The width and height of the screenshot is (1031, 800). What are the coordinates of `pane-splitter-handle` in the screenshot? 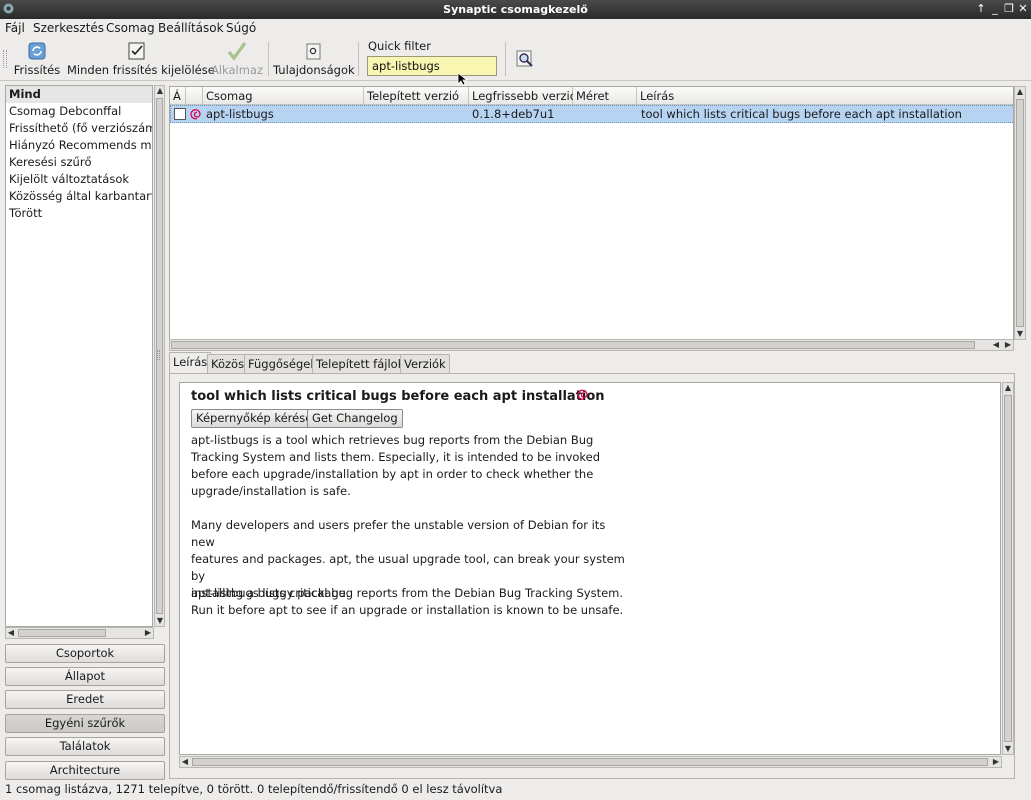 It's located at (158, 355).